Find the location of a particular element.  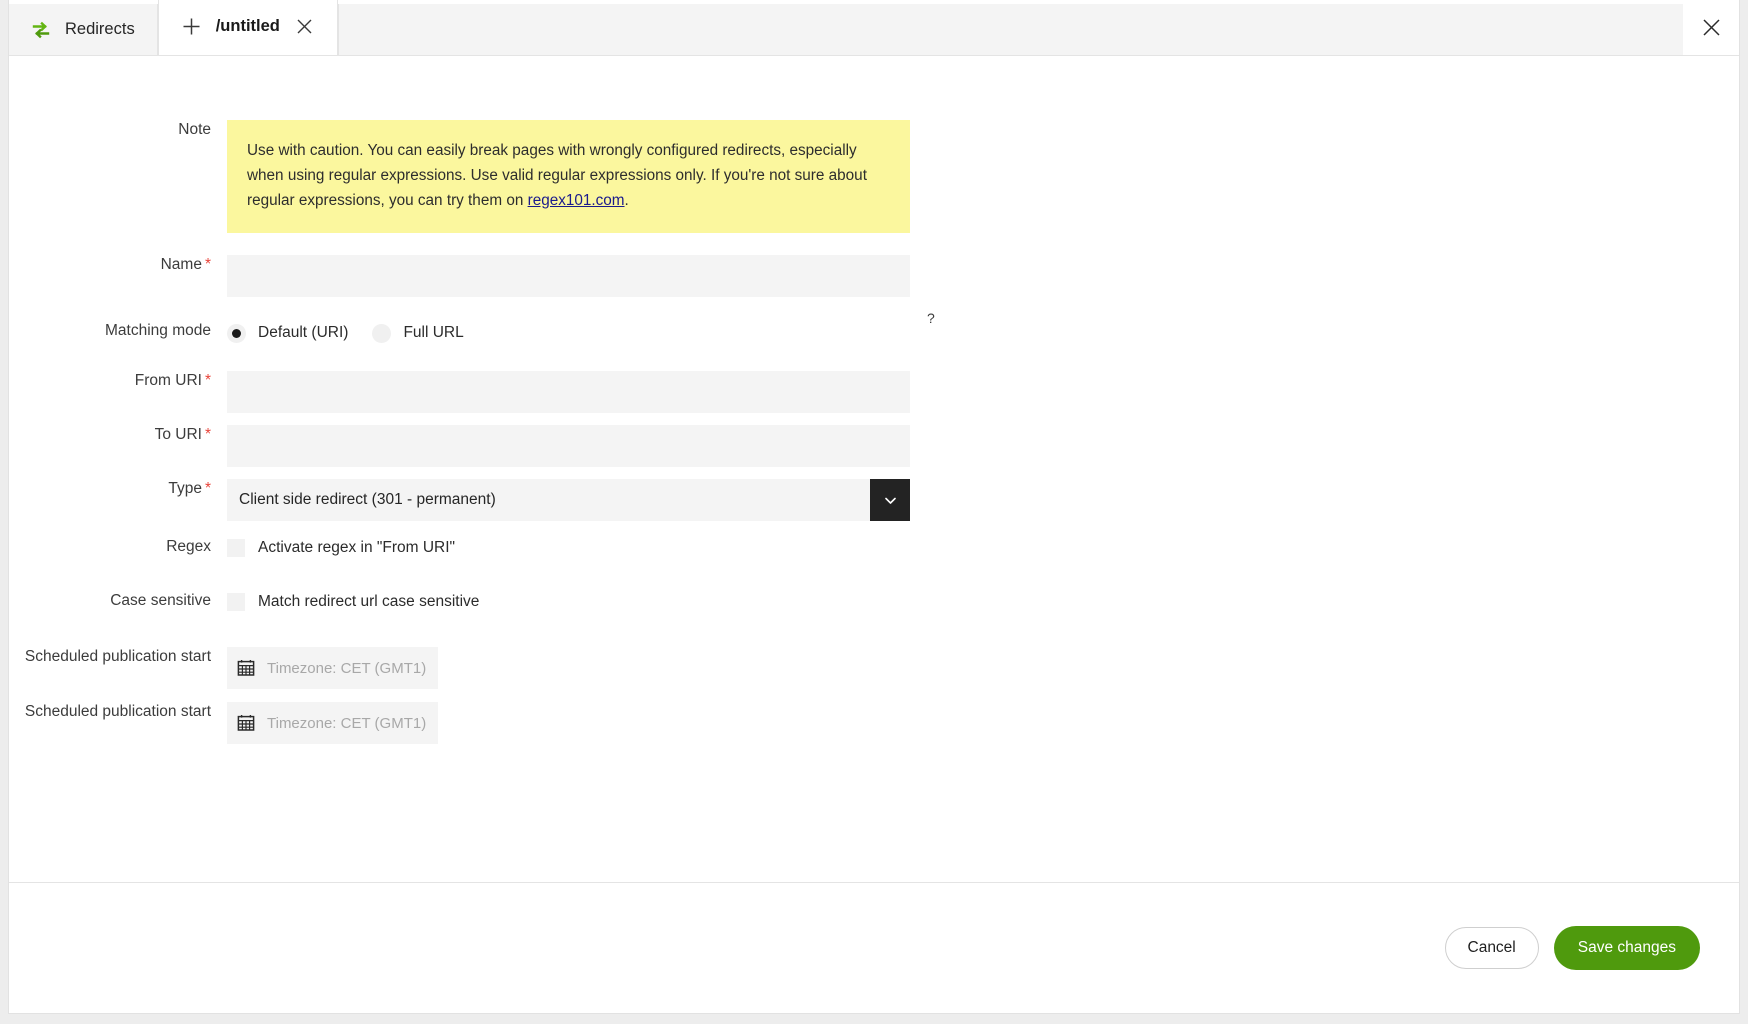

matching-mode-field: Default (URI) Full URL ? is located at coordinates (983, 327).